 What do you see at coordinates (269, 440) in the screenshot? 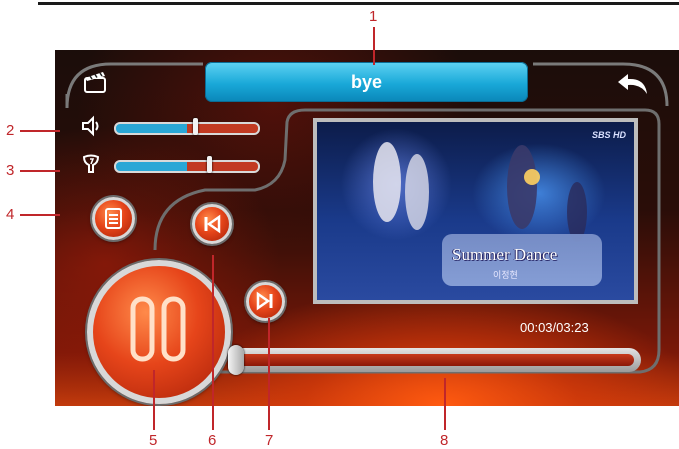
I see `callout-7: 7` at bounding box center [269, 440].